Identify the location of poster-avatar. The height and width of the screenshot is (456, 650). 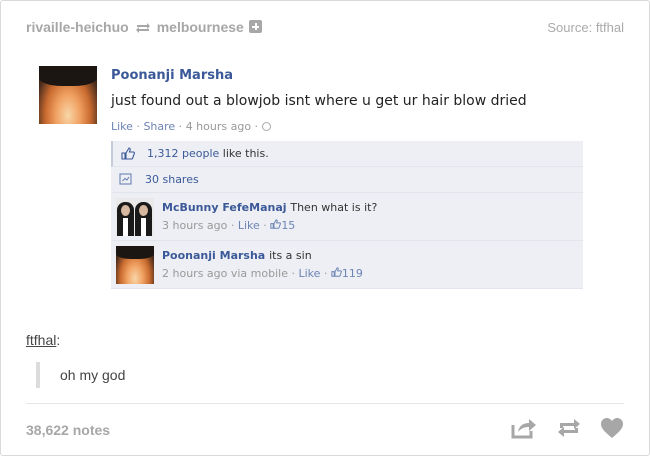
(68, 95).